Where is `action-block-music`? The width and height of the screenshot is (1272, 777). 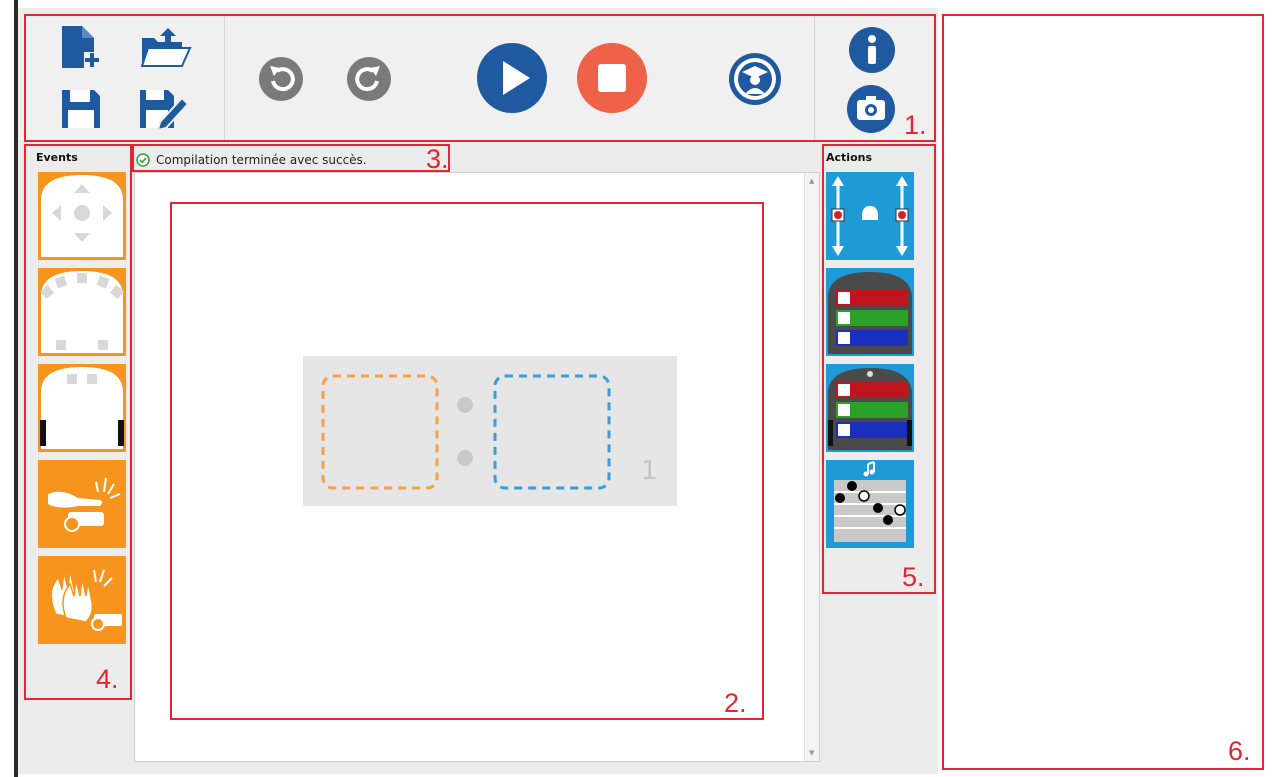 action-block-music is located at coordinates (870, 504).